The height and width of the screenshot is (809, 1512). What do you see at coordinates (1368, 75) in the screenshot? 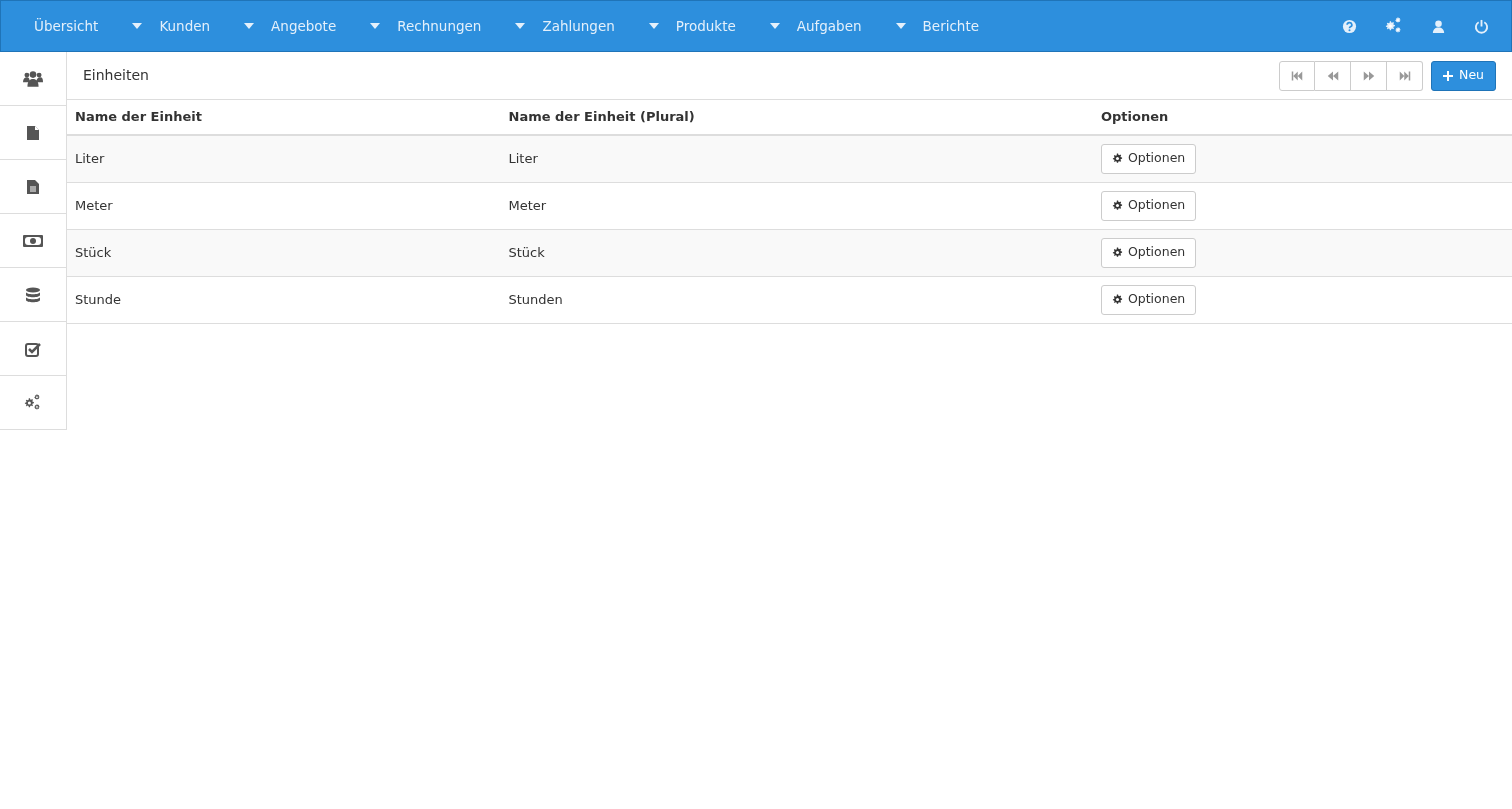
I see `next-page-icon` at bounding box center [1368, 75].